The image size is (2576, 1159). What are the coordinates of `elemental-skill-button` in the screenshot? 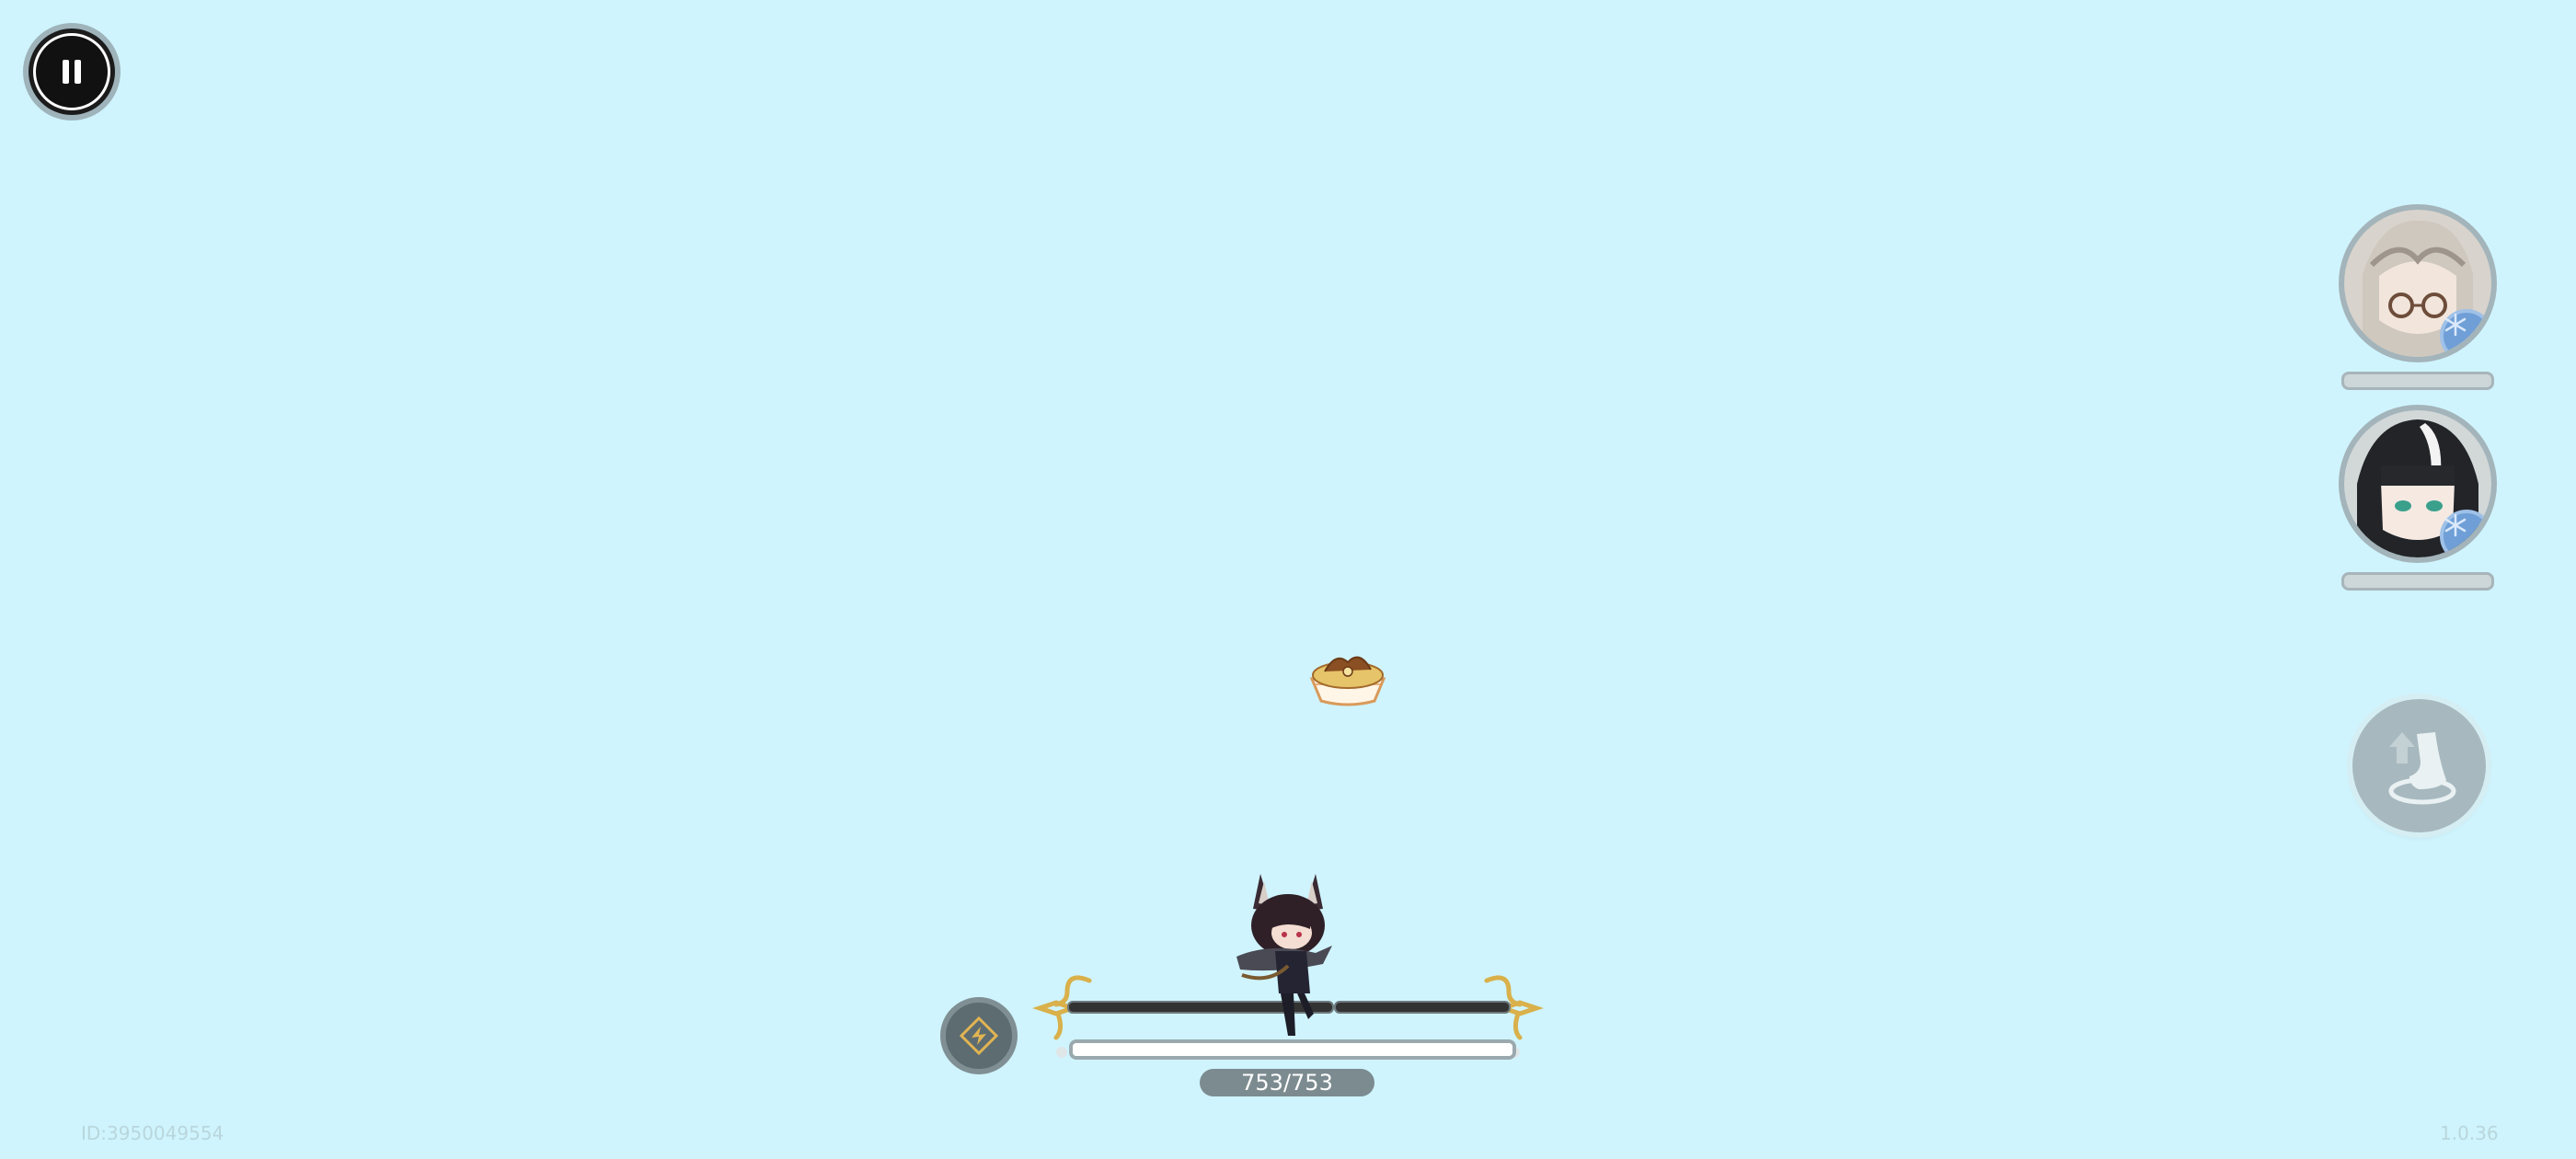 It's located at (979, 1035).